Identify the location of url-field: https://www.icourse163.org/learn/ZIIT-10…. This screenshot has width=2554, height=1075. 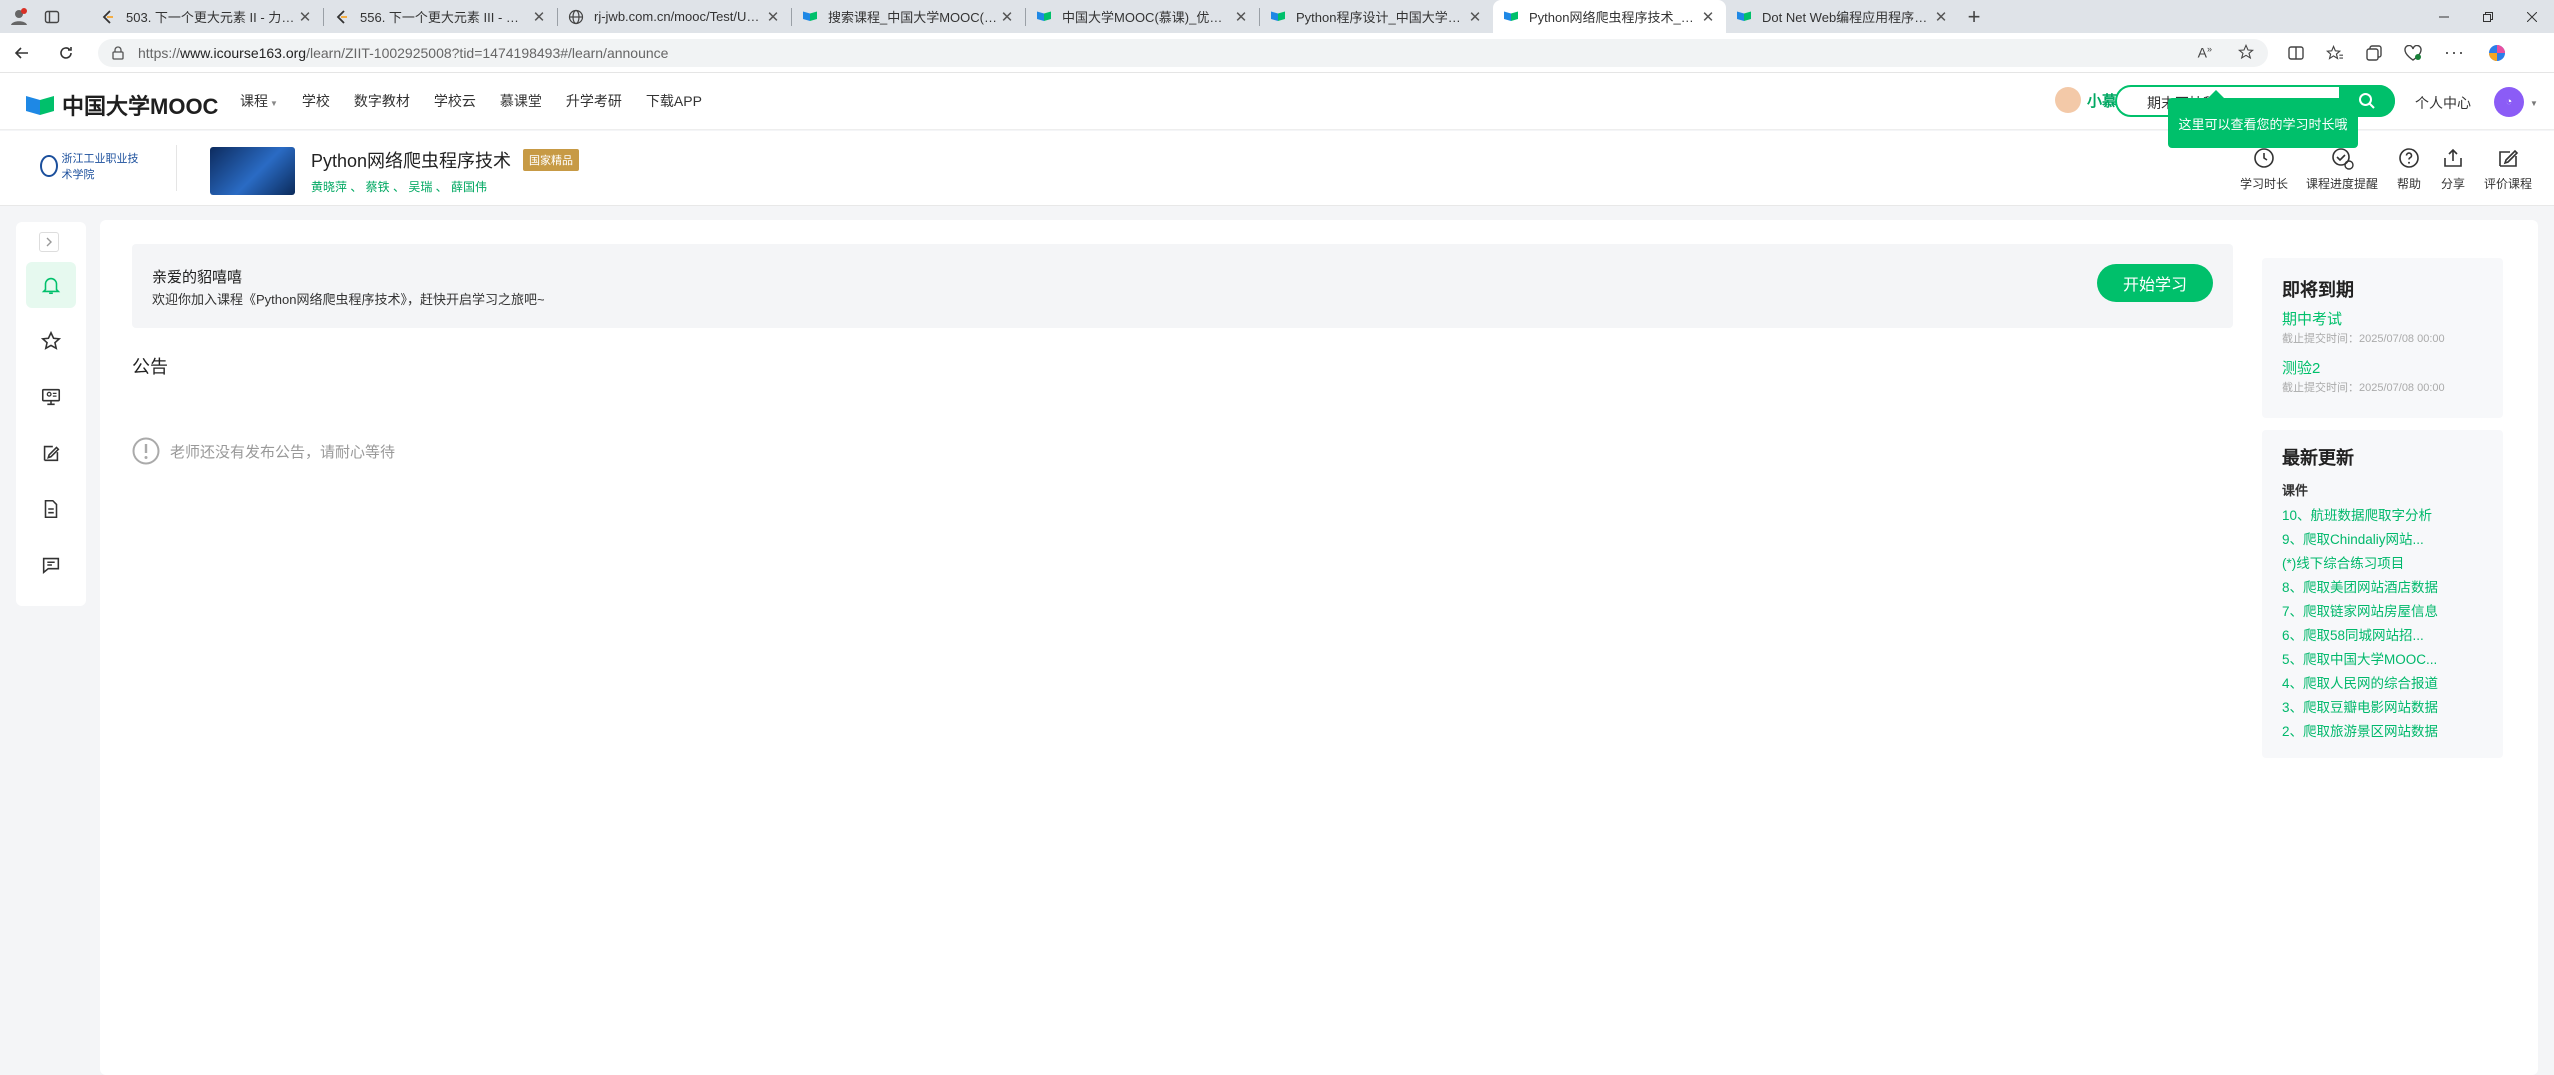
(1183, 52).